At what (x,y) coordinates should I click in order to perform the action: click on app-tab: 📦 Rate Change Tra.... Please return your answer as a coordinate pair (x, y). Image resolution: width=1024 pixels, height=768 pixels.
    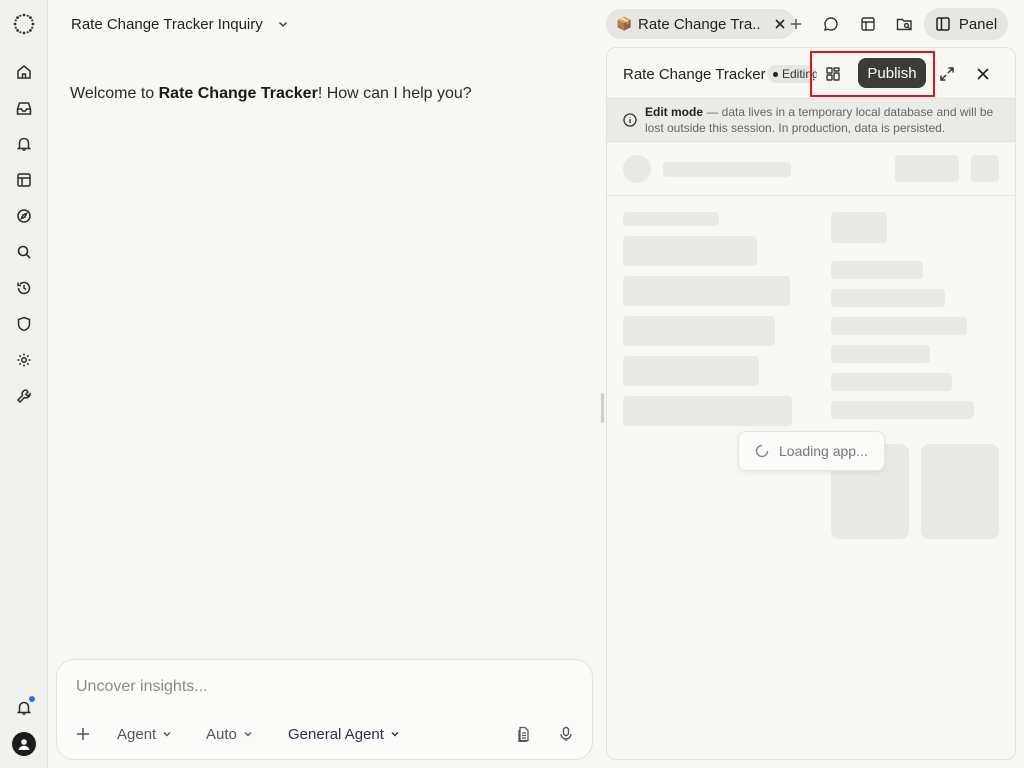
    Looking at the image, I should click on (700, 24).